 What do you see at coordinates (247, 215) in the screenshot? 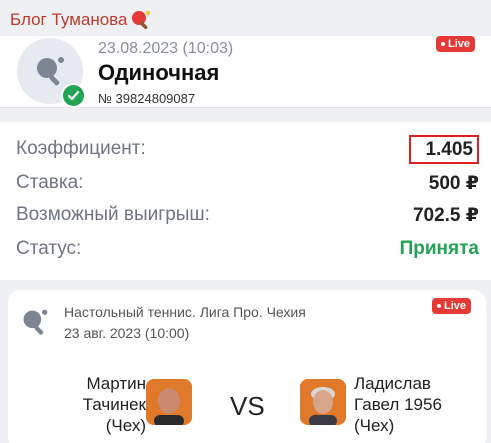
I see `potential-win-row: Возможный выигрыш: 702.5 ₽` at bounding box center [247, 215].